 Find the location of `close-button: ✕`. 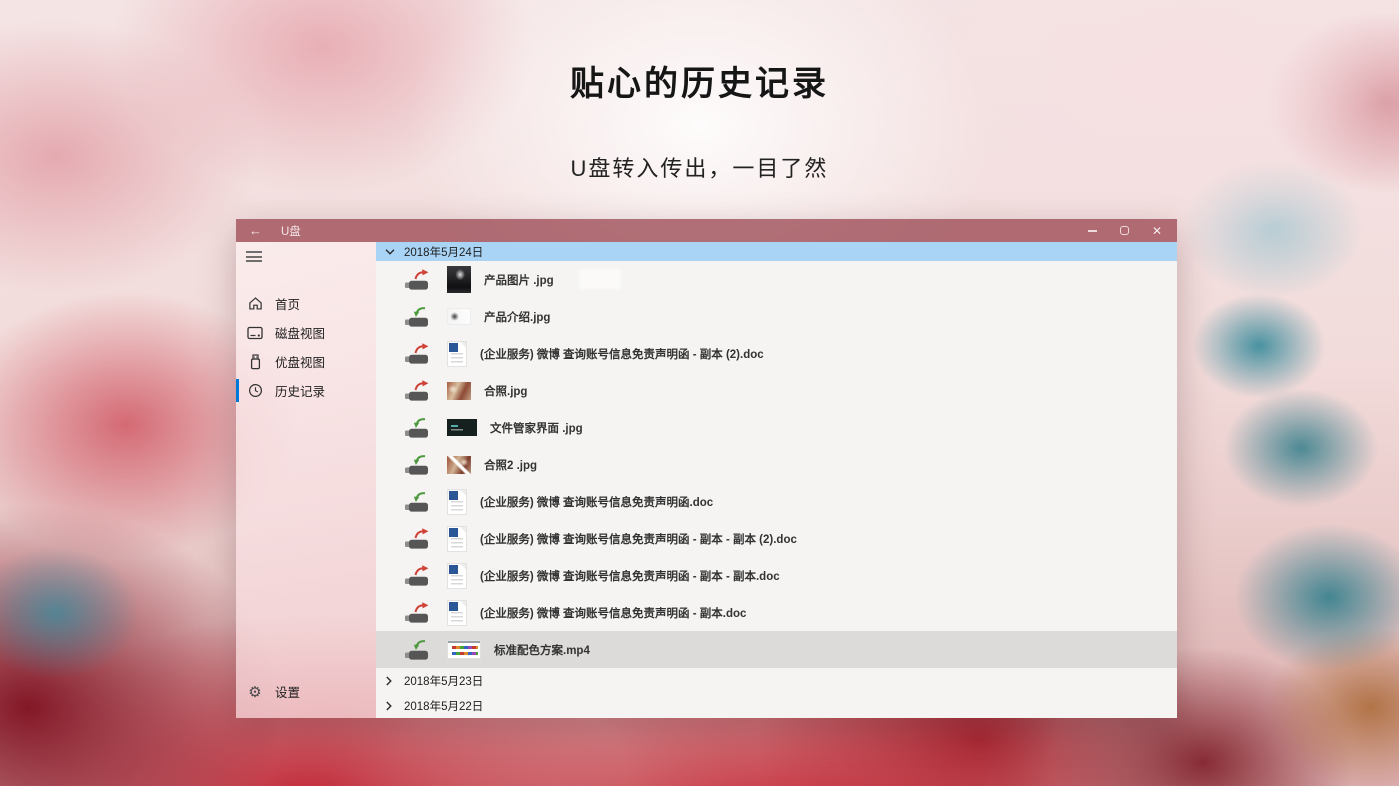

close-button: ✕ is located at coordinates (1157, 231).